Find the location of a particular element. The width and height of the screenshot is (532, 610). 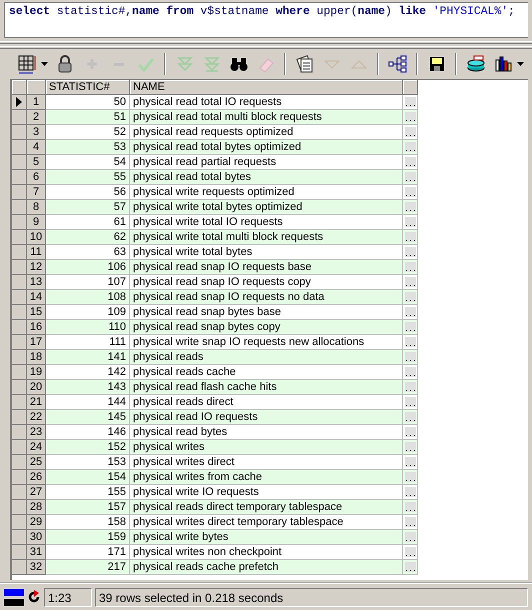

table-cell: physical reads is located at coordinates (266, 357).